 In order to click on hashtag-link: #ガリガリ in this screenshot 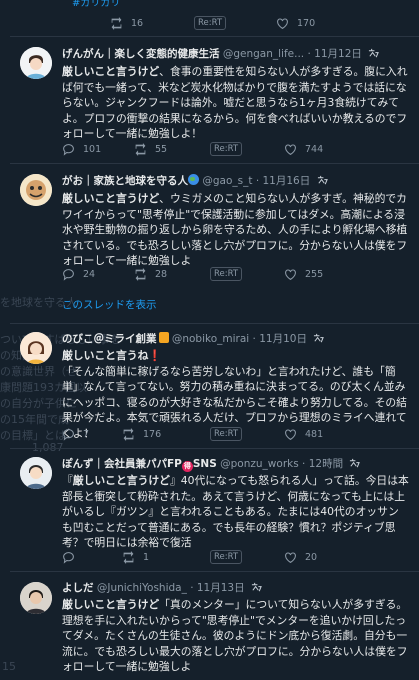, I will do `click(96, 4)`.